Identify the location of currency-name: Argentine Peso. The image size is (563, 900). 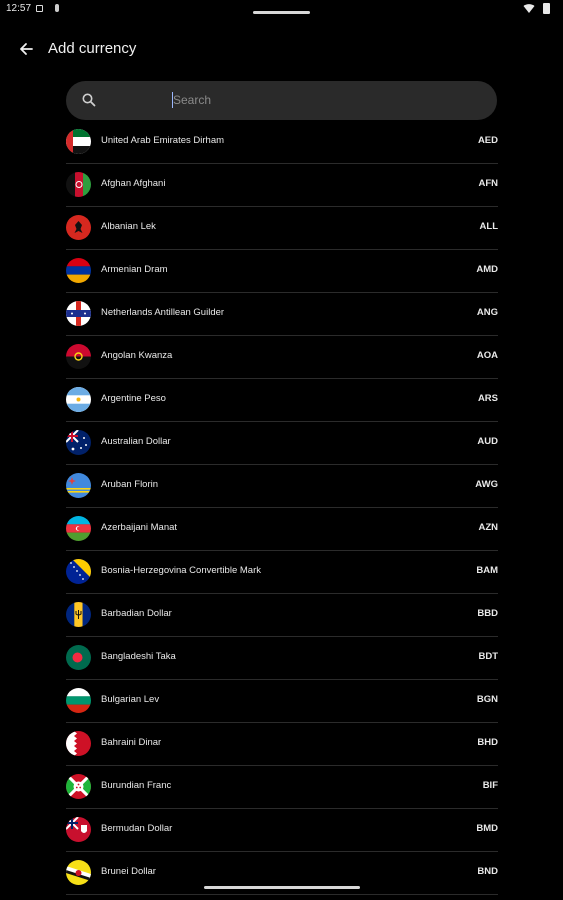
(133, 398).